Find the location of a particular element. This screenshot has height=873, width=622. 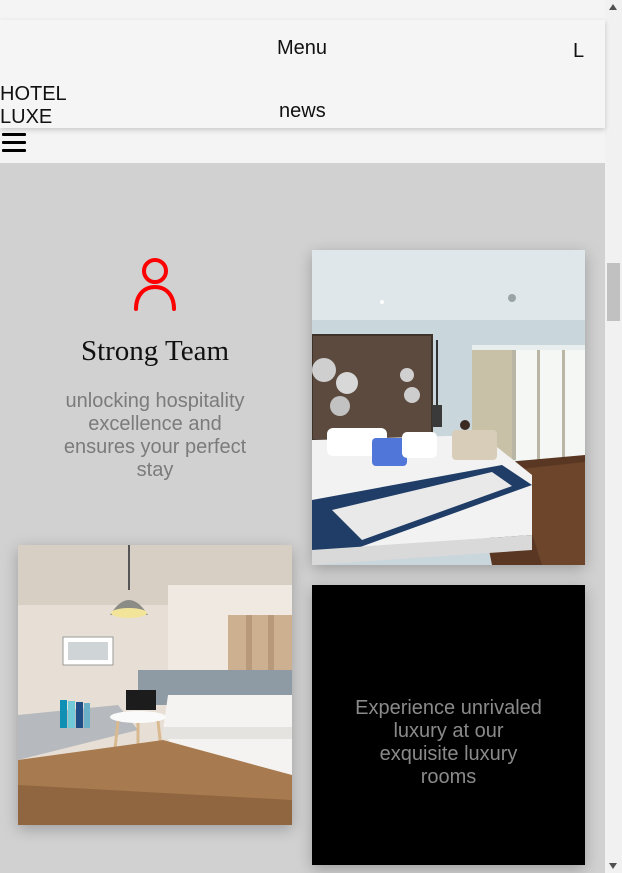

brand-line2: LUXE is located at coordinates (26, 117).